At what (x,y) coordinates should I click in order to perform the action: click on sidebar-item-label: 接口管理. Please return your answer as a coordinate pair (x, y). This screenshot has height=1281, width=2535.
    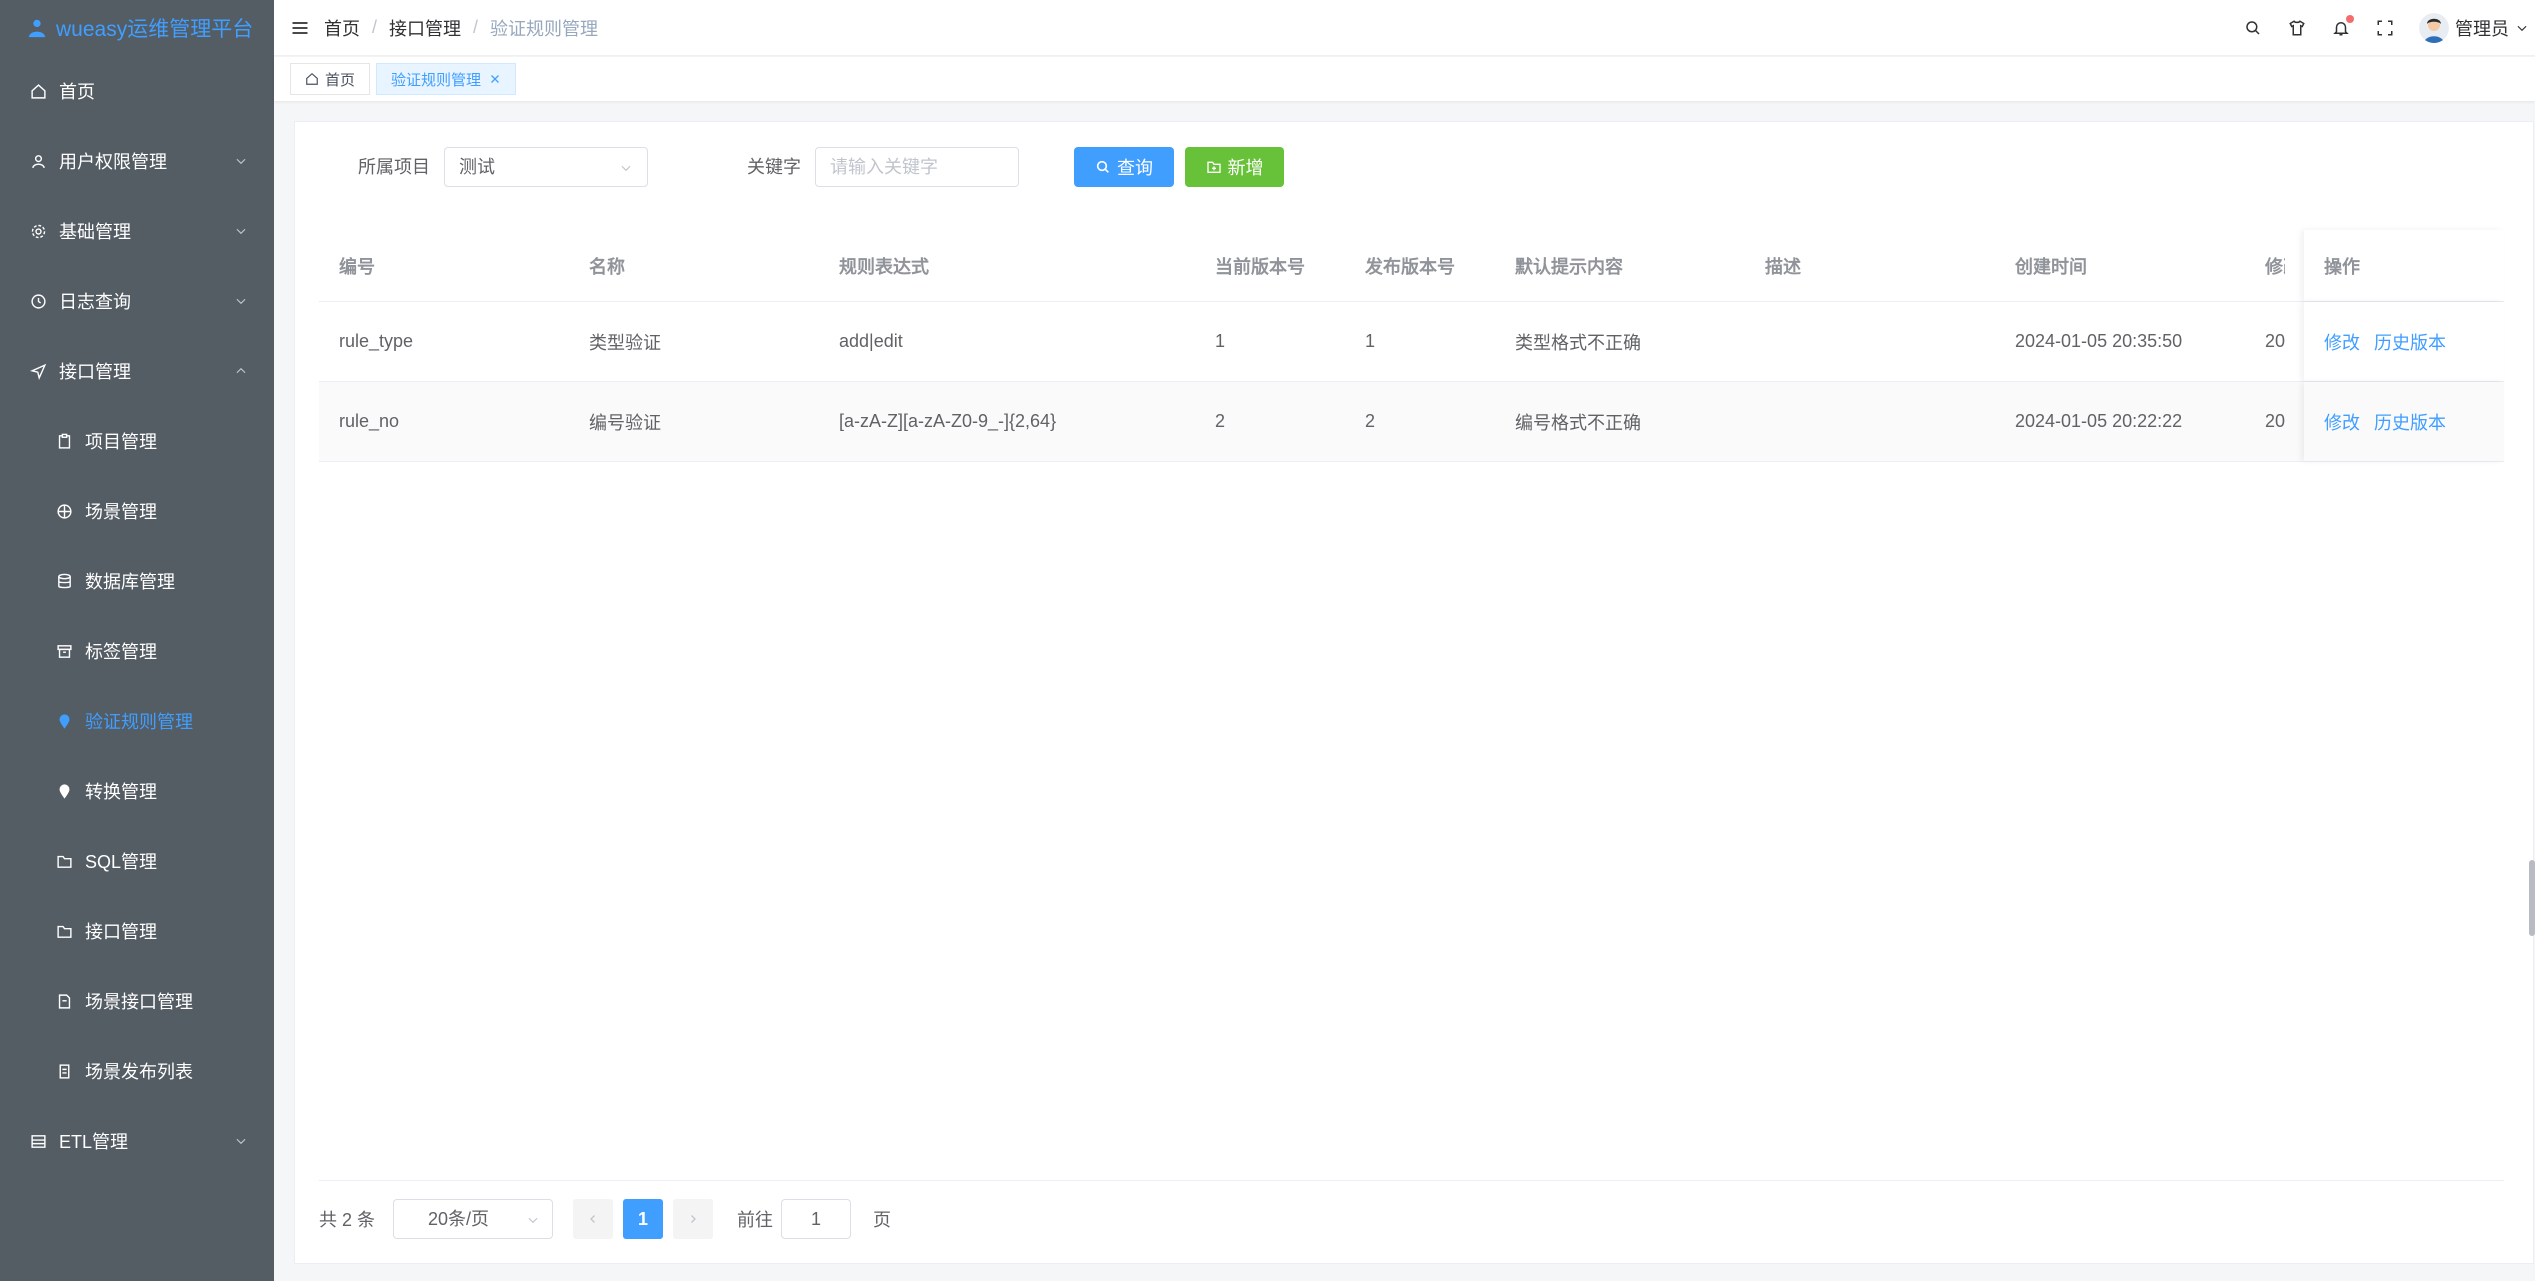
    Looking at the image, I should click on (121, 932).